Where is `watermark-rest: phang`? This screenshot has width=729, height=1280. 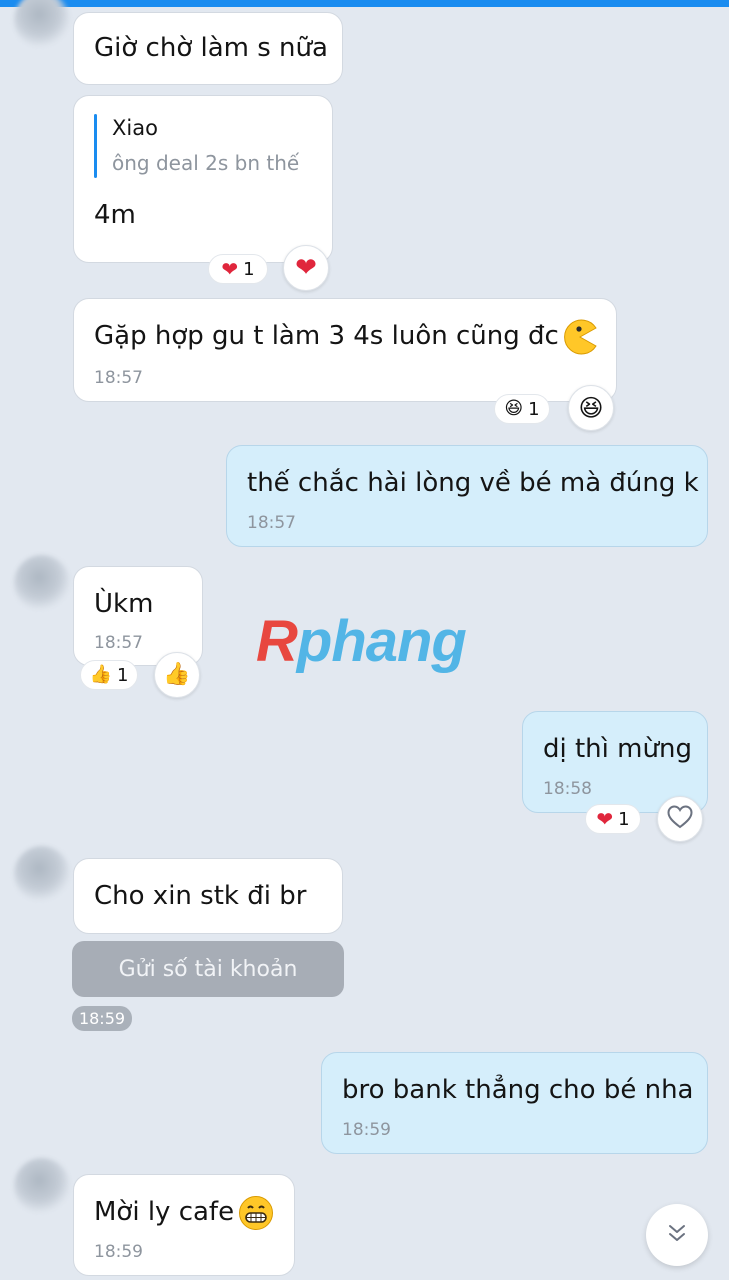 watermark-rest: phang is located at coordinates (381, 641).